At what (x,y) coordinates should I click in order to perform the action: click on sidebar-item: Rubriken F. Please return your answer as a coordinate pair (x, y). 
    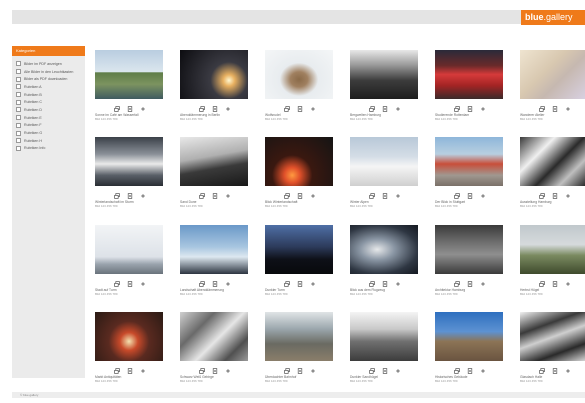
    Looking at the image, I should click on (48, 126).